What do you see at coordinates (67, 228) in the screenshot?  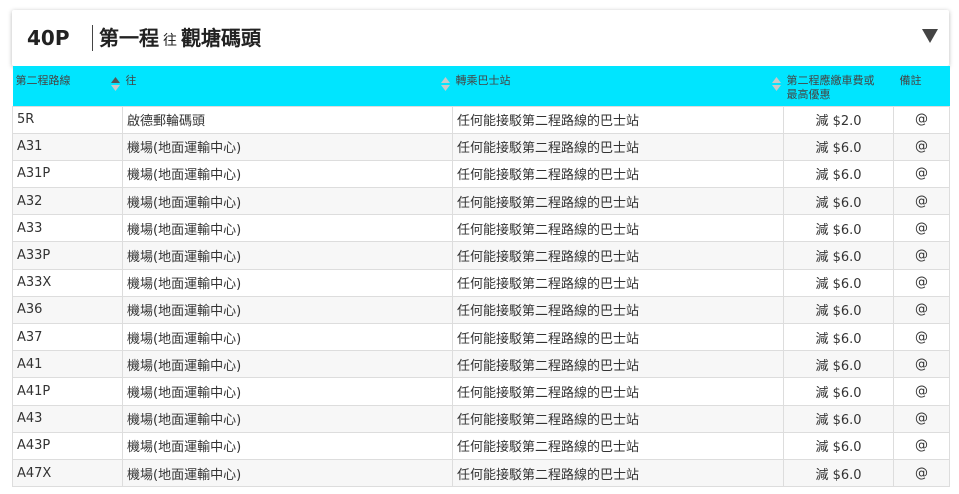 I see `route-cell: A33` at bounding box center [67, 228].